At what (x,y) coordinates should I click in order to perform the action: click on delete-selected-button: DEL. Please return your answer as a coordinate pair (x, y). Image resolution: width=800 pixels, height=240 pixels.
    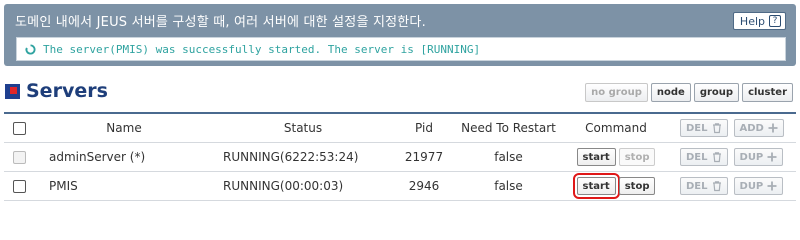
    Looking at the image, I should click on (704, 128).